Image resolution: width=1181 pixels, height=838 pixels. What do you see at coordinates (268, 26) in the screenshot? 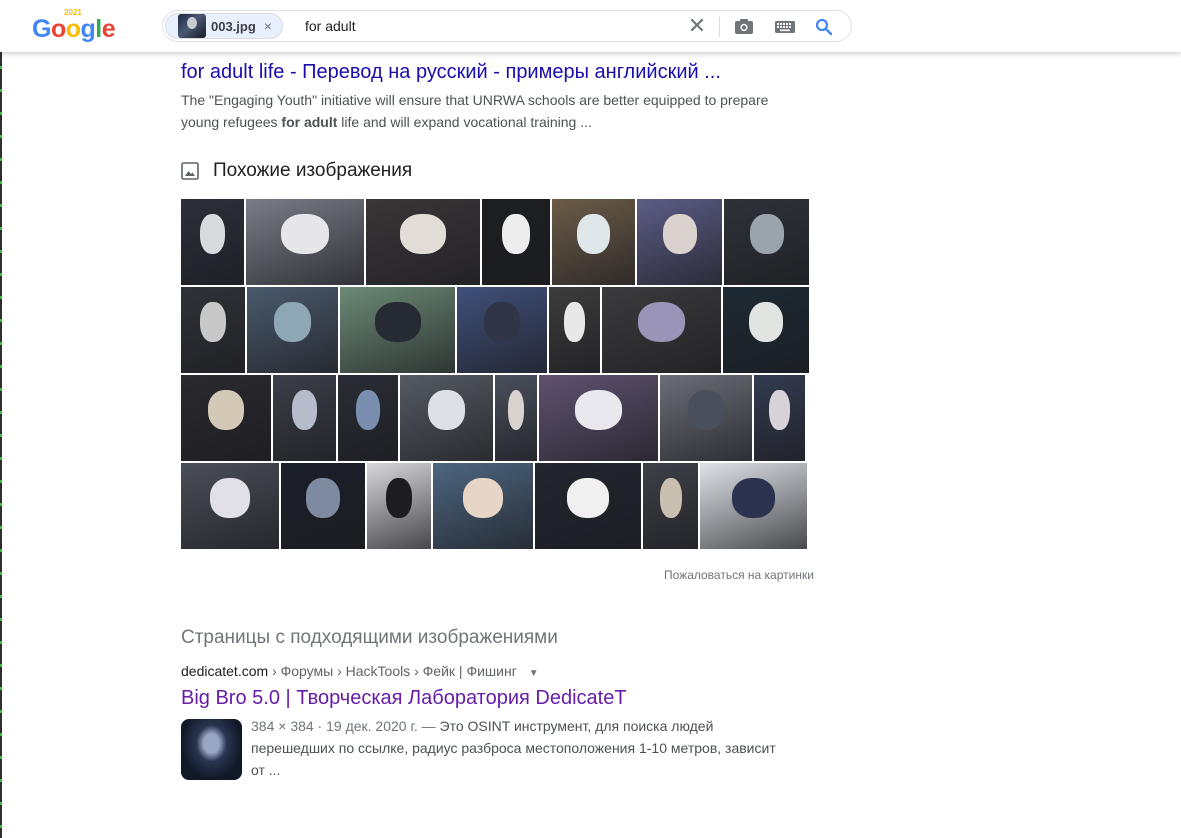
I see `remove-image-icon: ×` at bounding box center [268, 26].